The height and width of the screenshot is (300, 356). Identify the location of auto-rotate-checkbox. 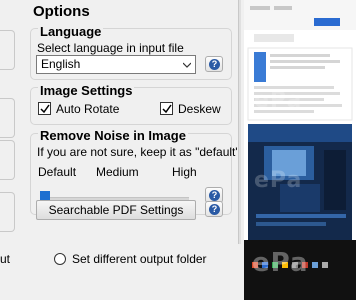
(44, 108).